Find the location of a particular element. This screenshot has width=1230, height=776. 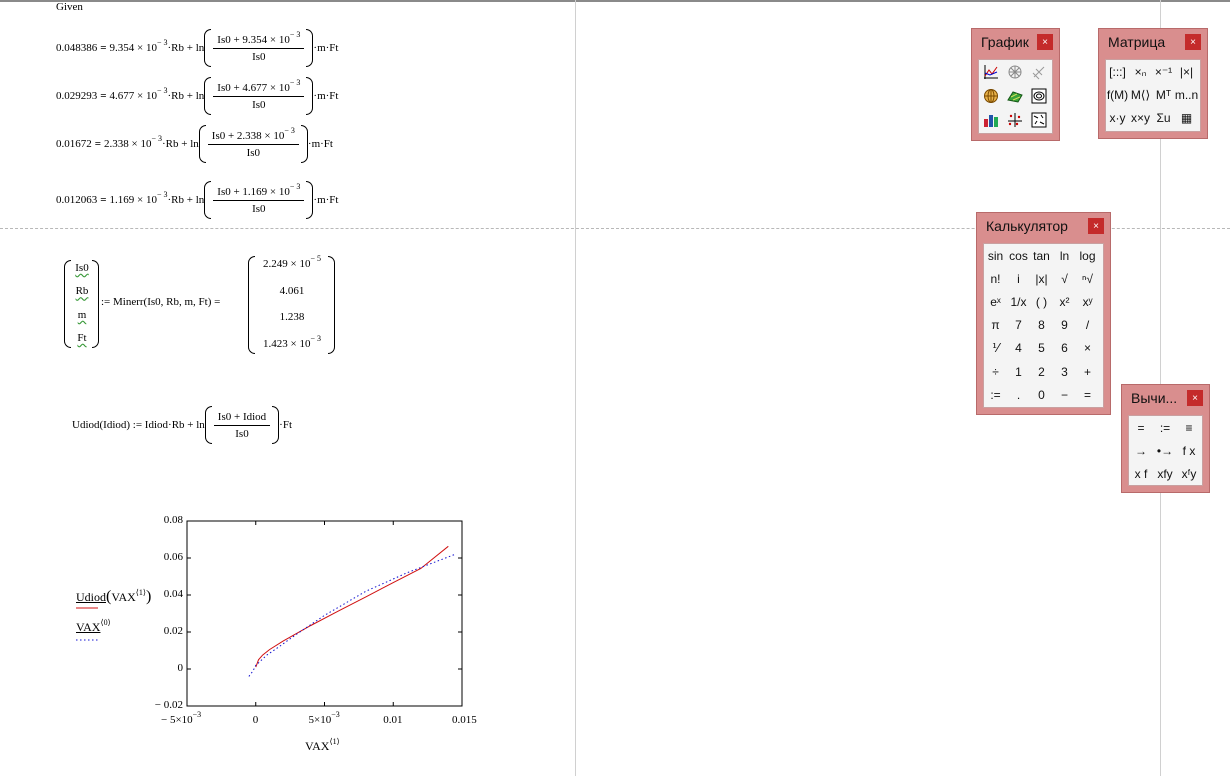

evaluation-palette-close-button: × is located at coordinates (1195, 398).